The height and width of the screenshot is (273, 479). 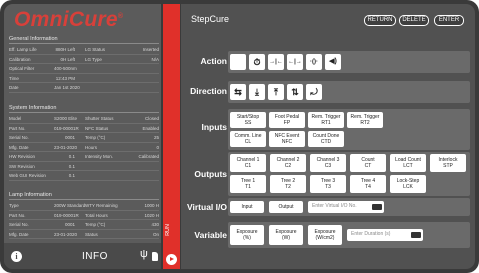 What do you see at coordinates (238, 92) in the screenshot?
I see `forward-back-icon: ⇆` at bounding box center [238, 92].